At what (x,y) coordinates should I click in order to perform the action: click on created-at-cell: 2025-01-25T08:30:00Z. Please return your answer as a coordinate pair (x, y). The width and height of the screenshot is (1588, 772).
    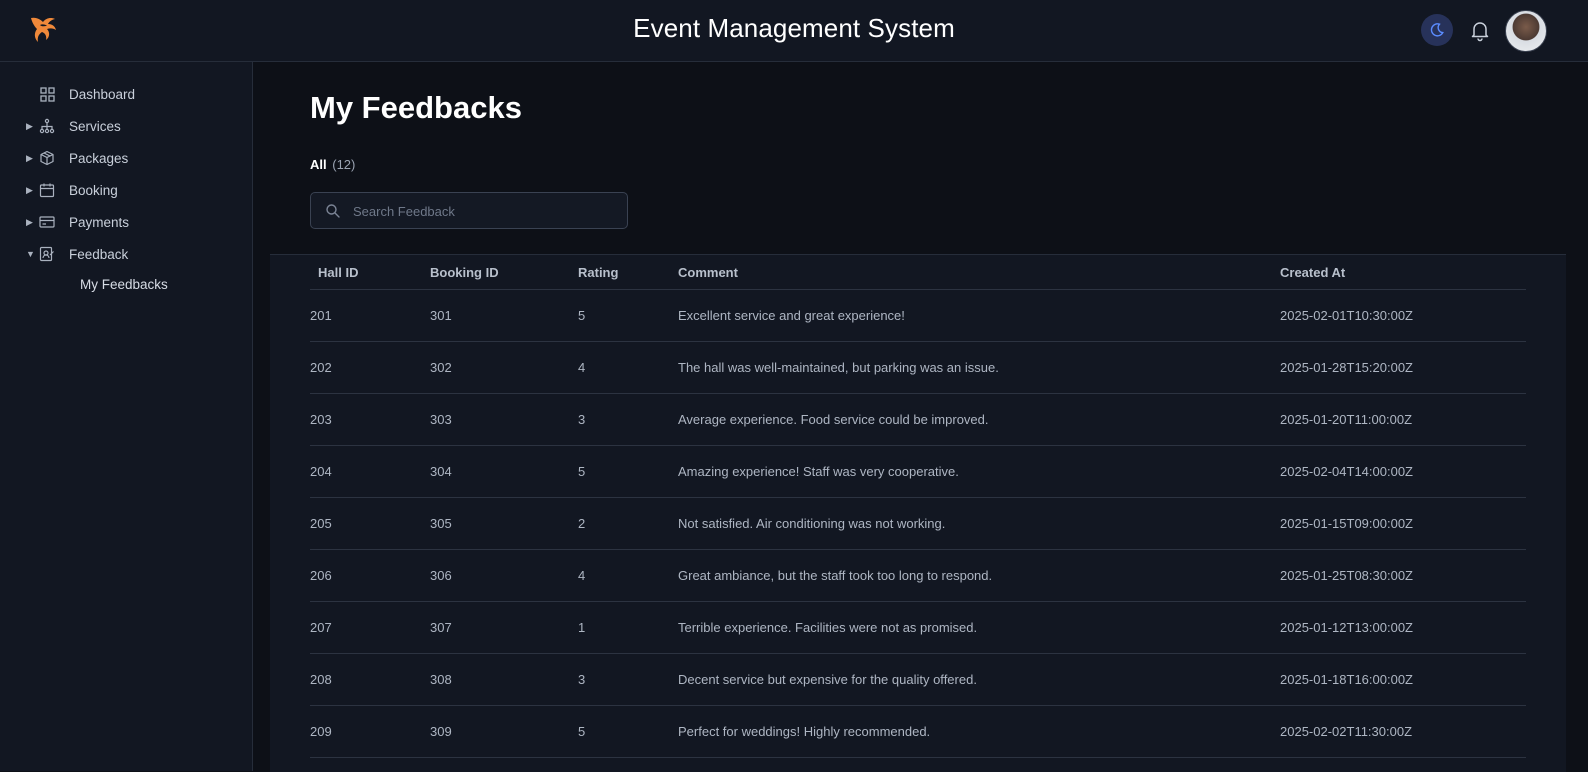
    Looking at the image, I should click on (1403, 575).